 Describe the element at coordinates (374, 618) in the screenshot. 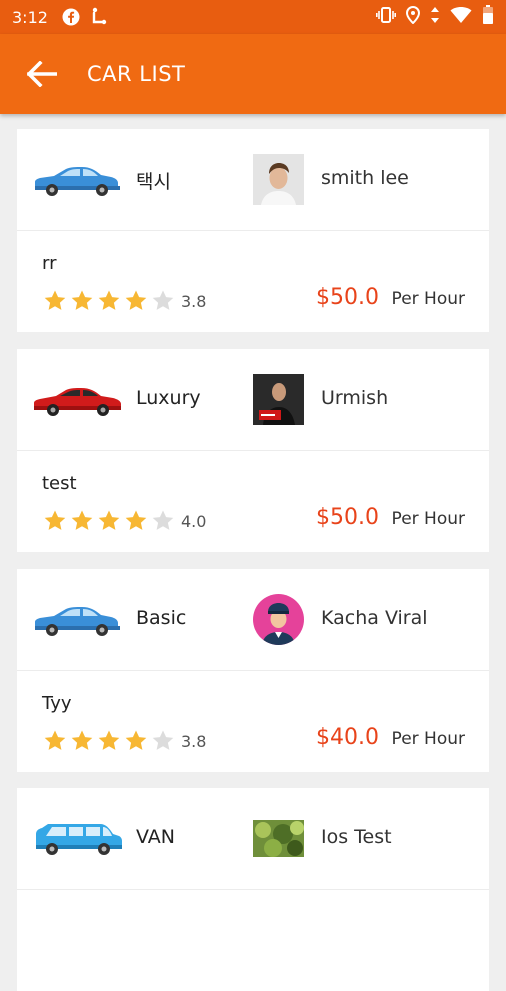

I see `driver-name: Kacha Viral` at that location.